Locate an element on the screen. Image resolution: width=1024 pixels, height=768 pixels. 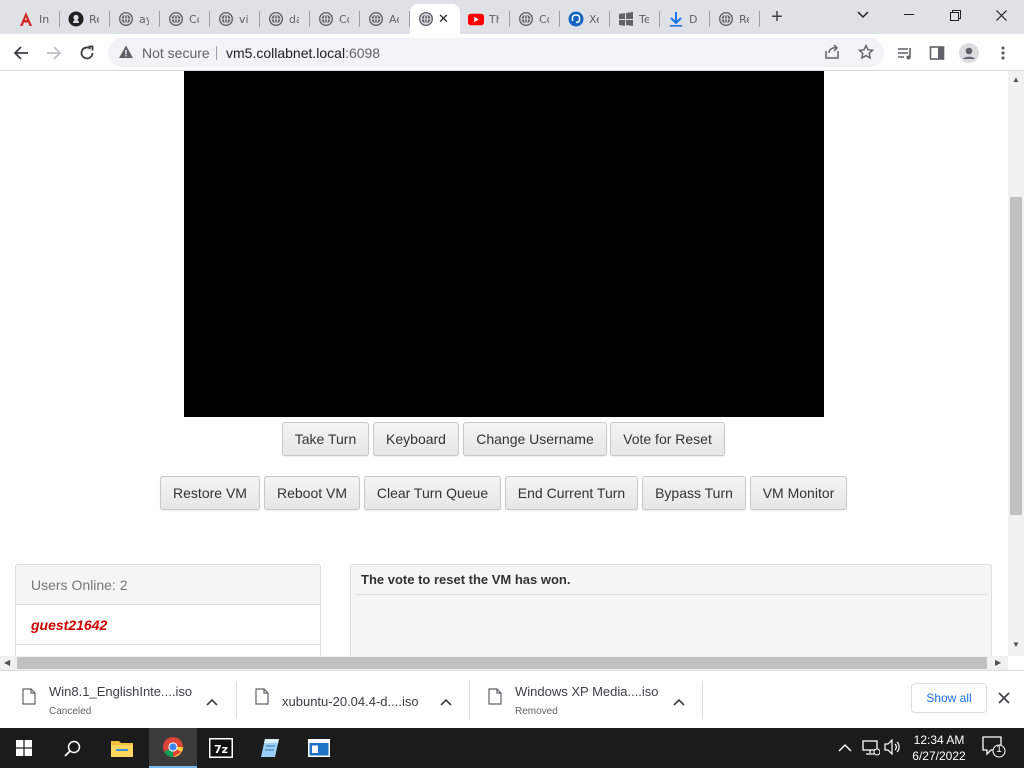
profile-button is located at coordinates (969, 53).